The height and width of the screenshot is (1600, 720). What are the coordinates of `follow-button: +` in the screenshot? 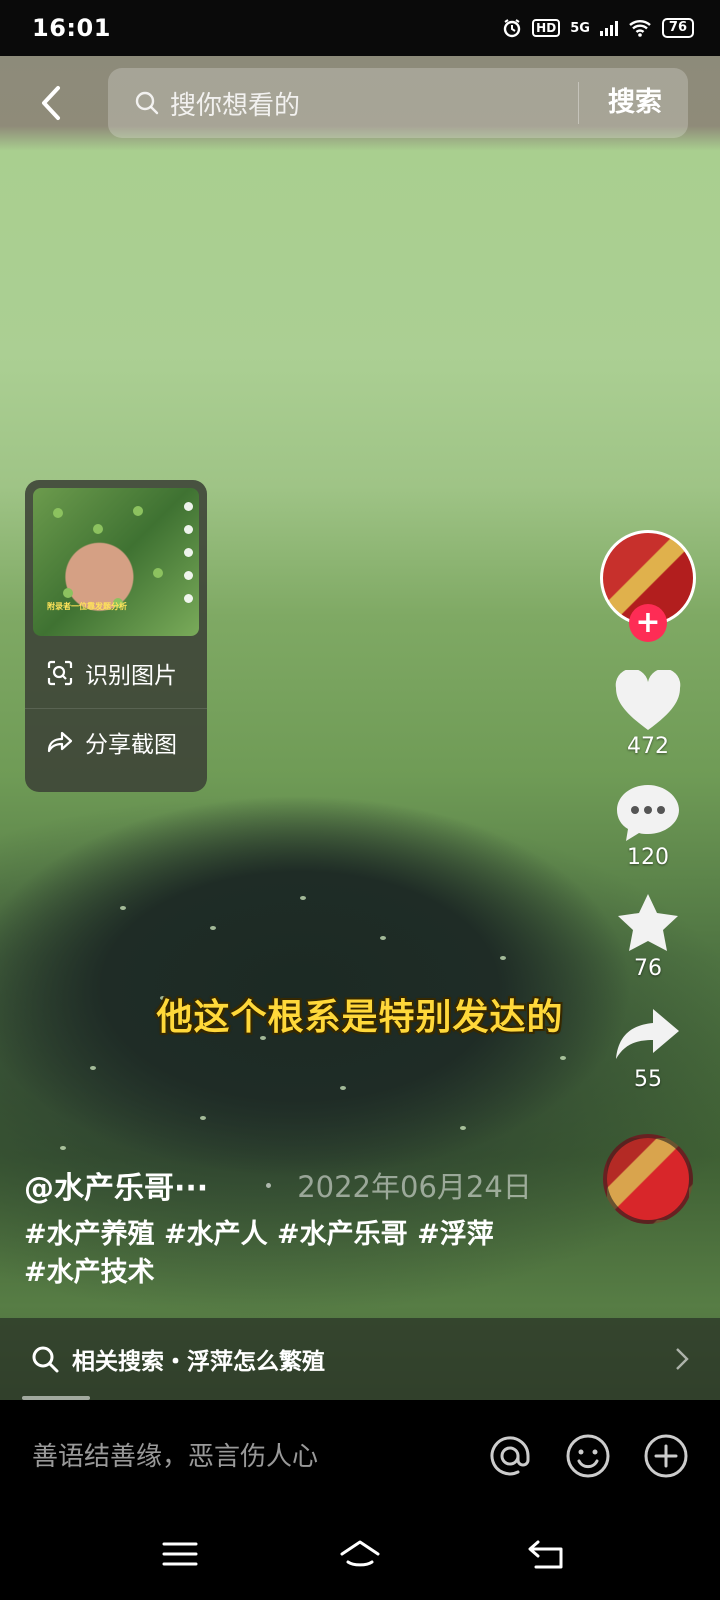 It's located at (648, 623).